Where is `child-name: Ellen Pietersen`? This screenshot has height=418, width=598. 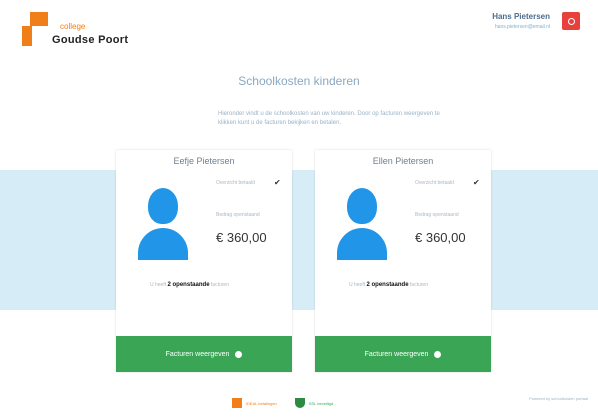
child-name: Ellen Pietersen is located at coordinates (403, 161).